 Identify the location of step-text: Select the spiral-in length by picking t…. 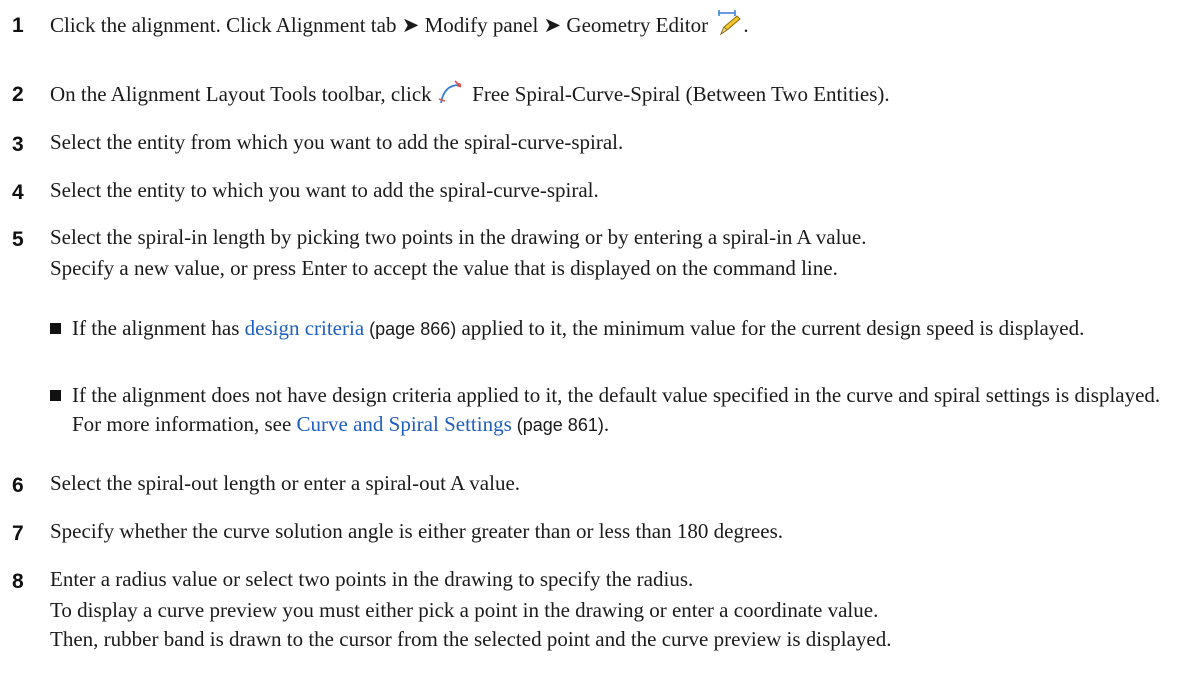
(458, 237).